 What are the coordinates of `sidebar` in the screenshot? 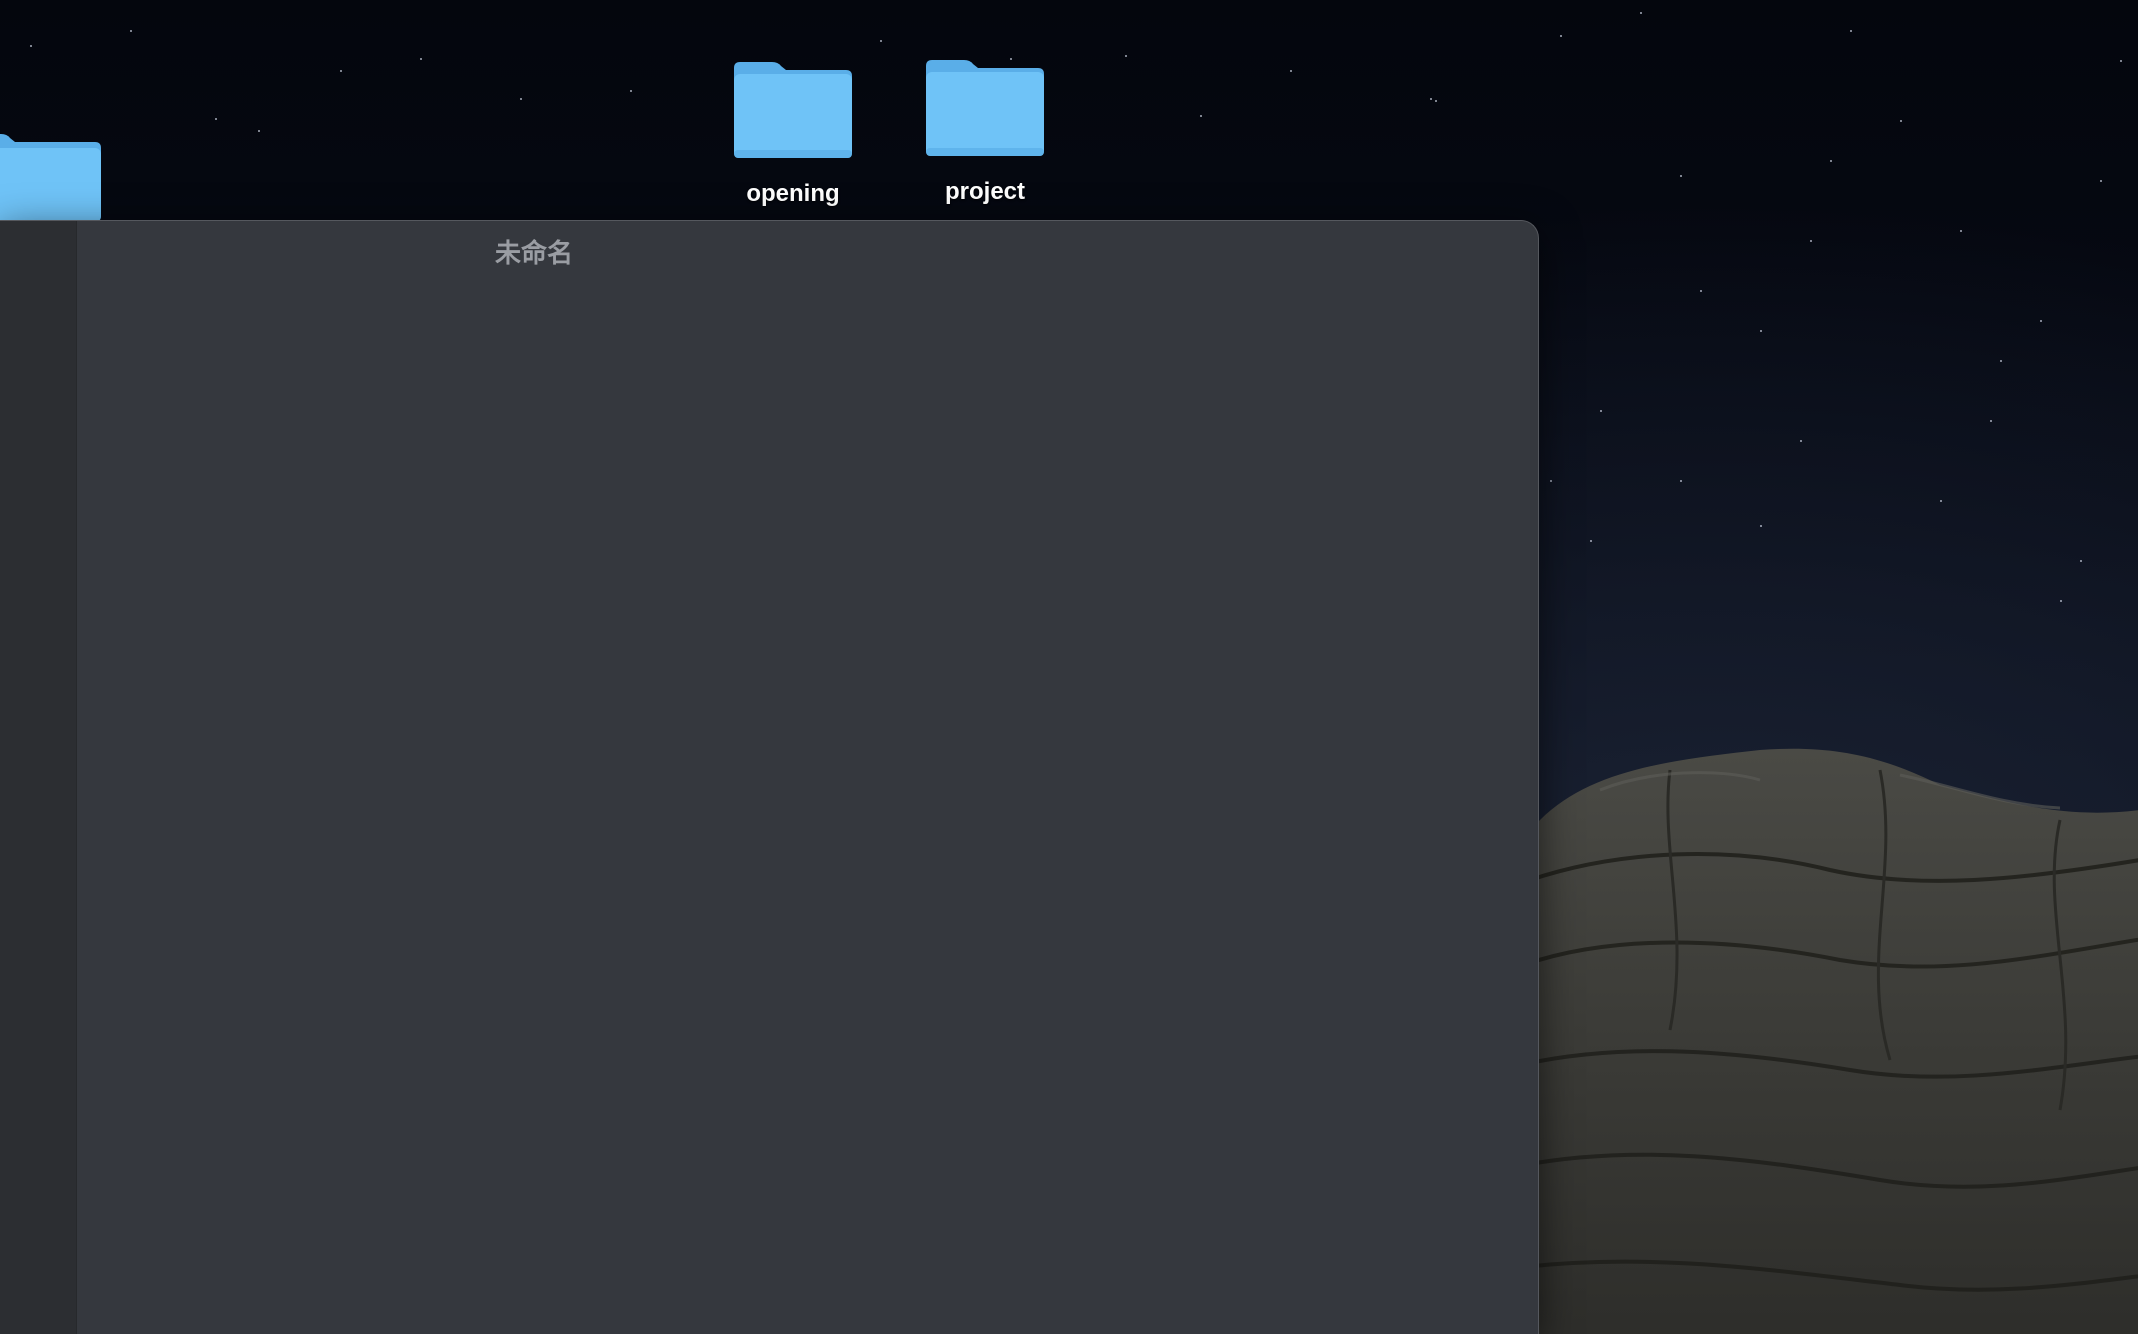 It's located at (38, 777).